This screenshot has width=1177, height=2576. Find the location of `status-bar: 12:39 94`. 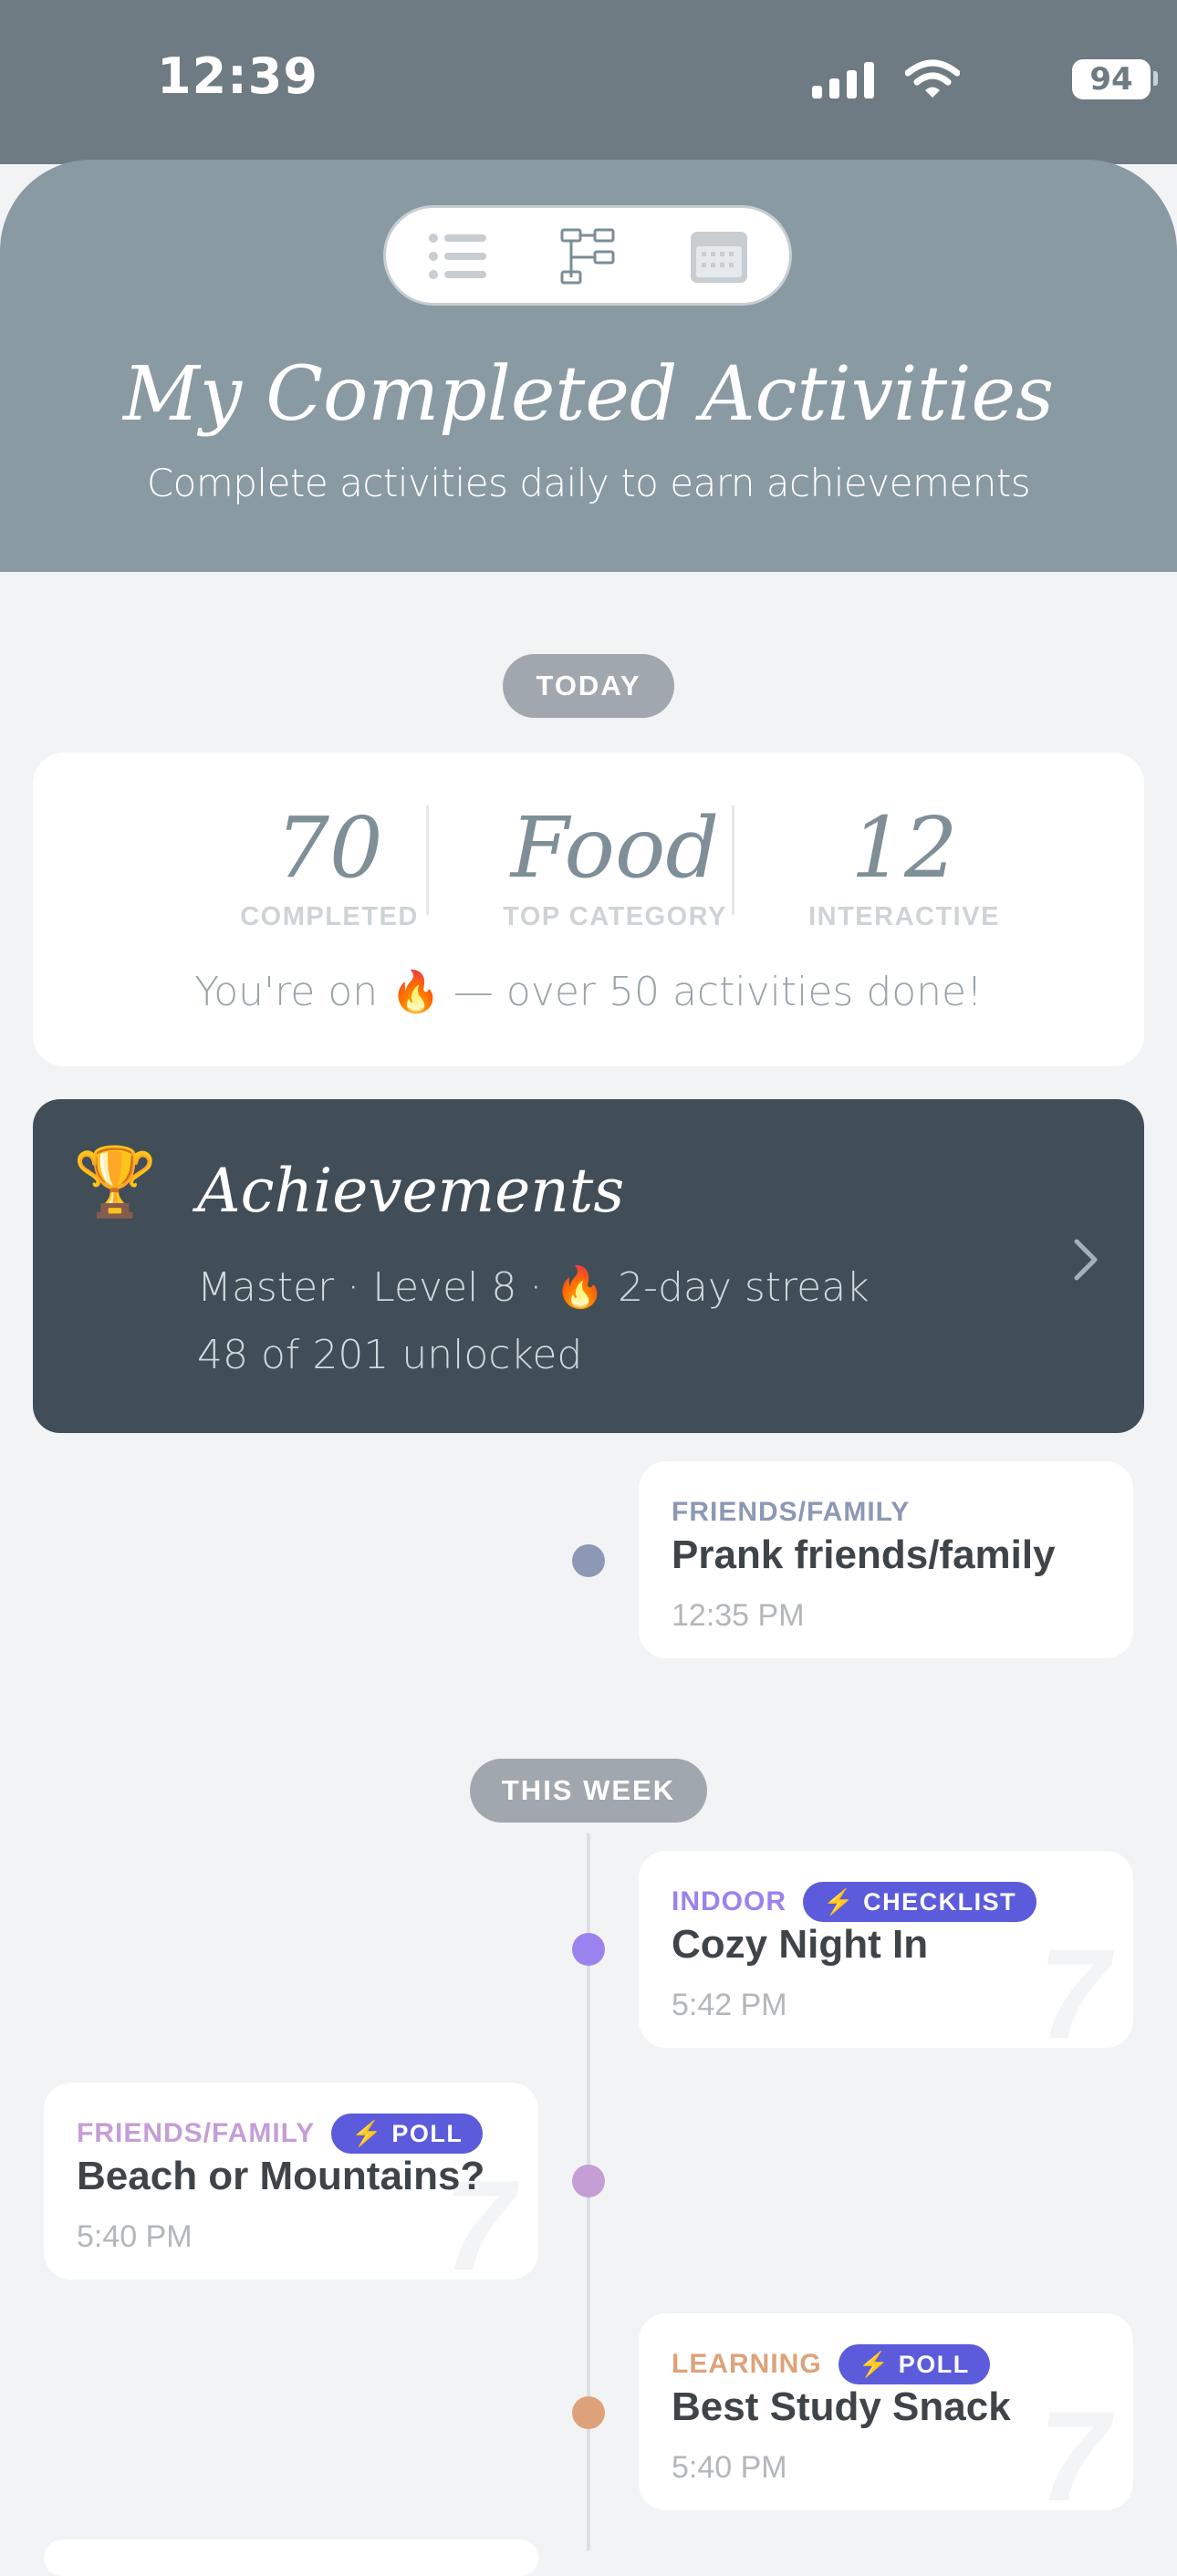

status-bar: 12:39 94 is located at coordinates (589, 82).